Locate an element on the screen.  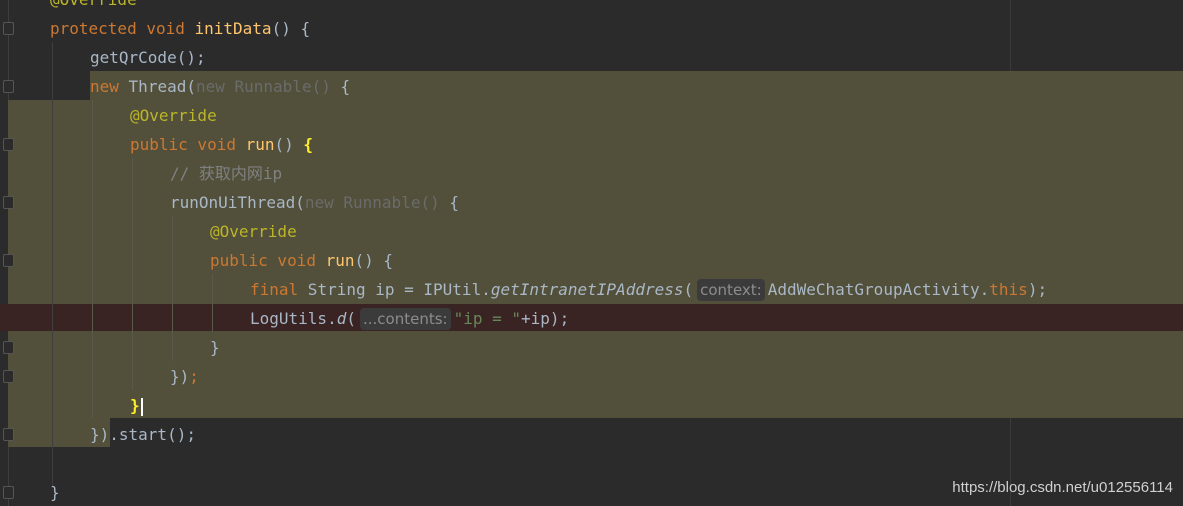
parameter-hint: ...contents: is located at coordinates (405, 319).